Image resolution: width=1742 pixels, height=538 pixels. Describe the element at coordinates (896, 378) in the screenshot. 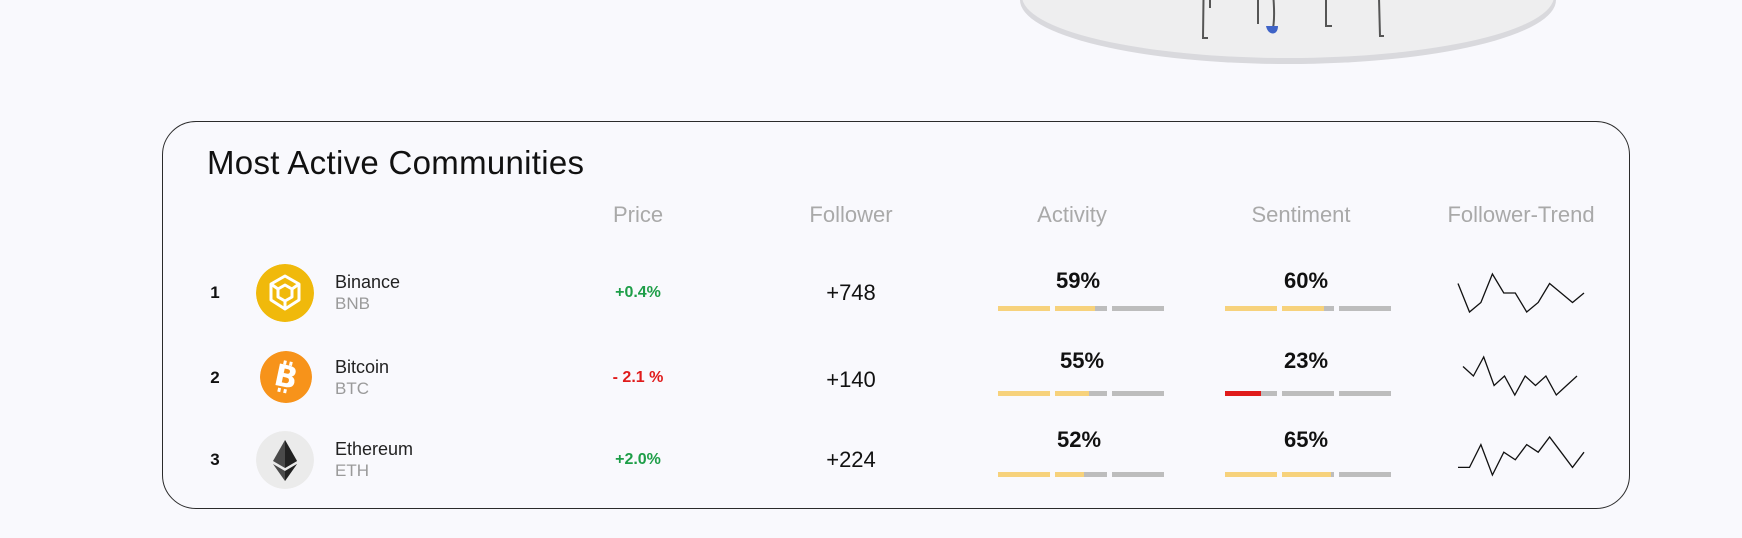

I see `table-row: 2 B Bitcoin BTC - 2.1 % +140 55% 23%` at that location.